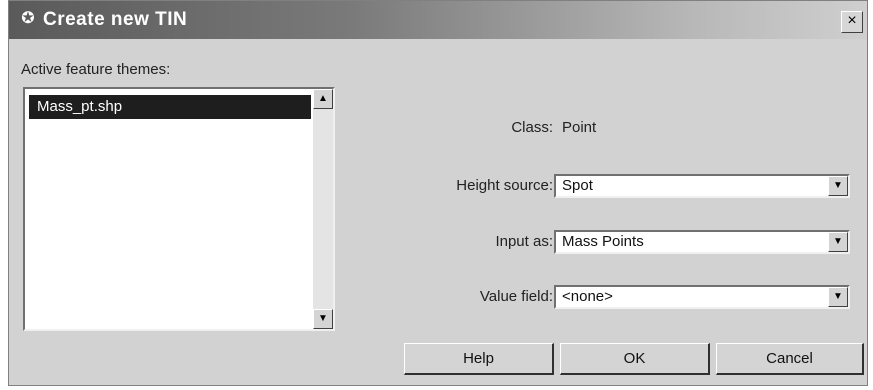 The height and width of the screenshot is (390, 873). I want to click on height-source-dropdown-button: ▼, so click(838, 186).